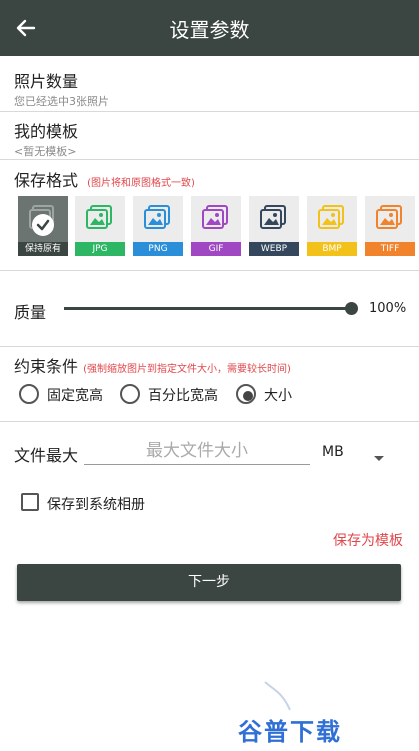  What do you see at coordinates (388, 308) in the screenshot?
I see `quality-value: 100%` at bounding box center [388, 308].